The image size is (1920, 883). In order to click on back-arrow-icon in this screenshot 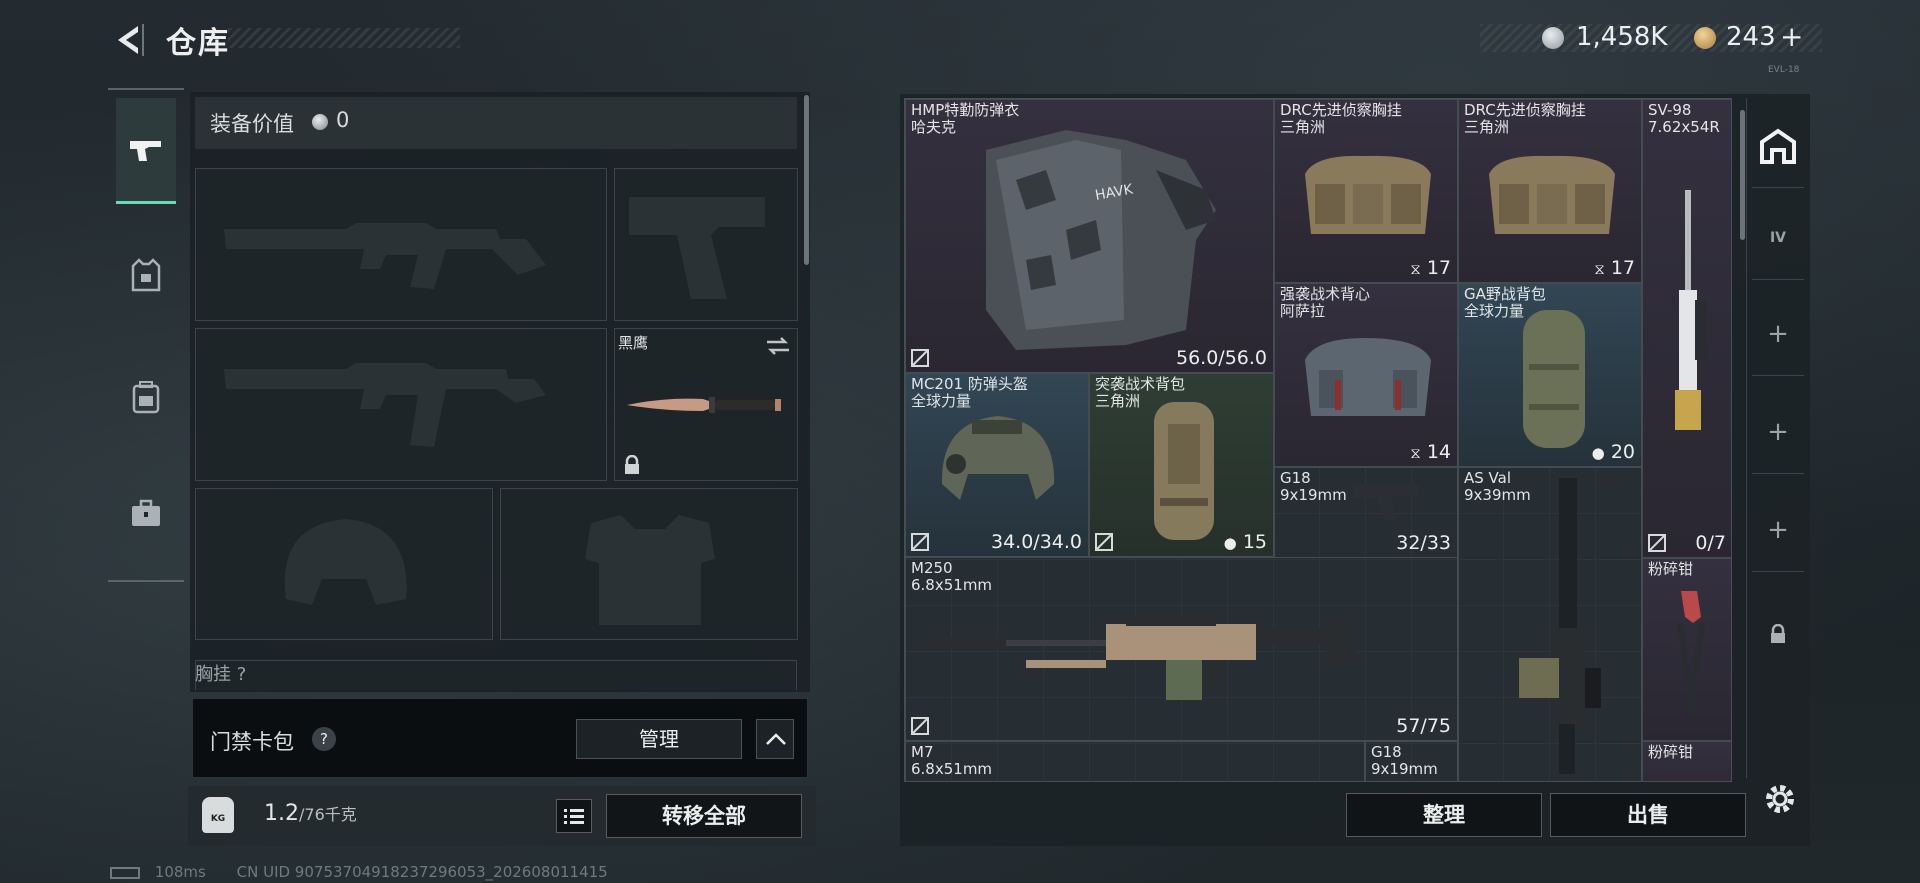, I will do `click(128, 40)`.